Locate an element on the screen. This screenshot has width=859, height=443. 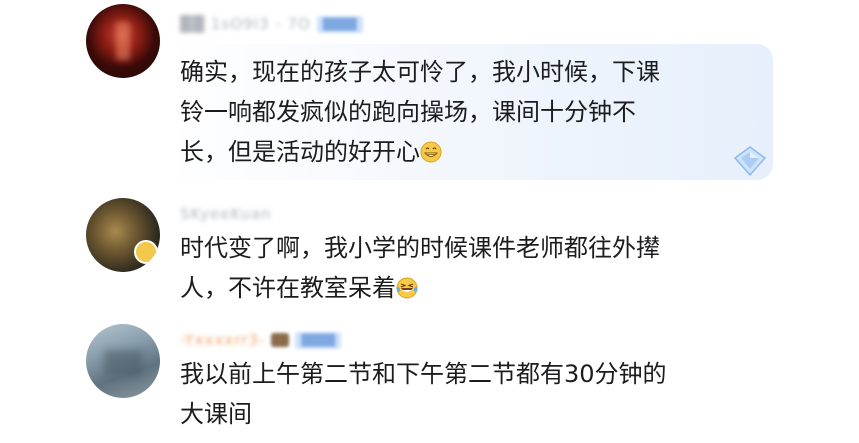
comment-line-text: 人，不许在教室呆着 is located at coordinates (288, 288).